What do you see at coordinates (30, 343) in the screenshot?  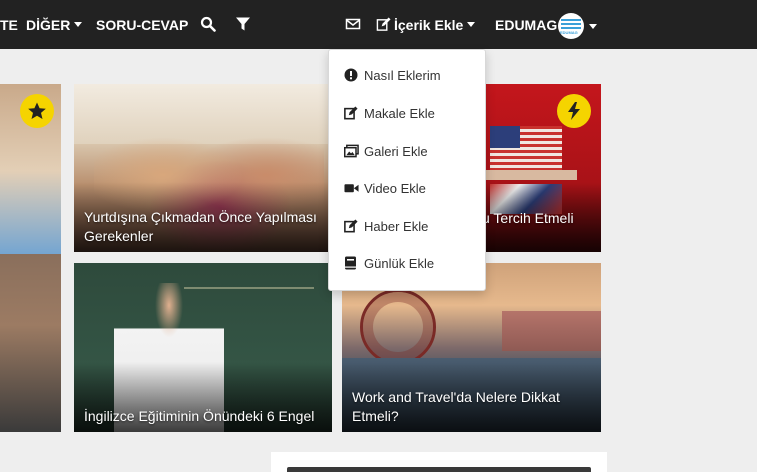 I see `card-image` at bounding box center [30, 343].